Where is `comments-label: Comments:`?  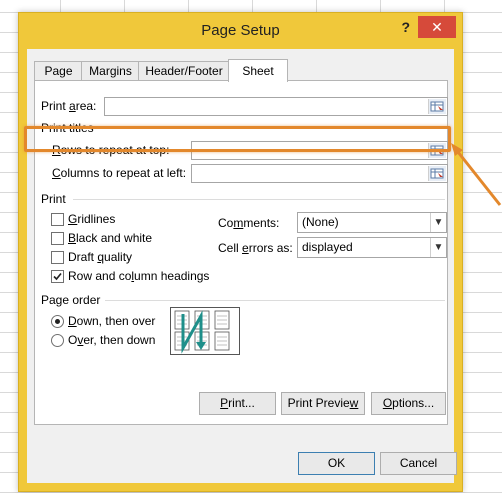 comments-label: Comments: is located at coordinates (249, 223).